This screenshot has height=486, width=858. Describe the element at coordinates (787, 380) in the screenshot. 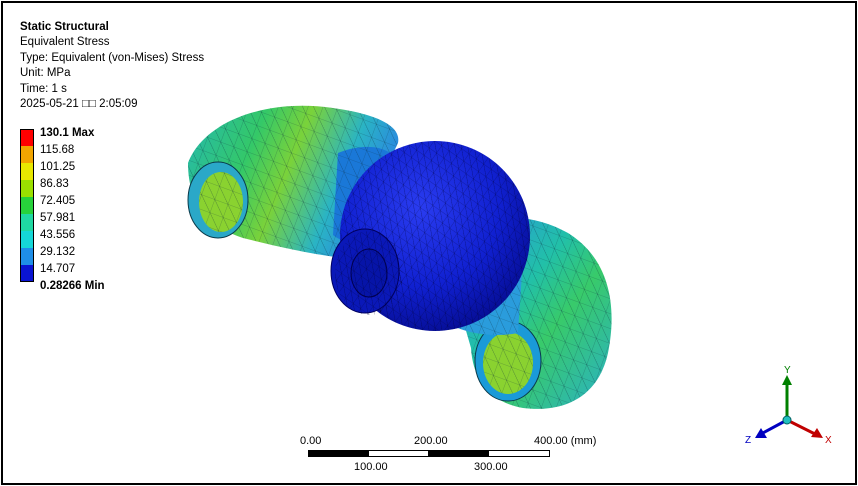

I see `y-axis-arrow-icon` at that location.